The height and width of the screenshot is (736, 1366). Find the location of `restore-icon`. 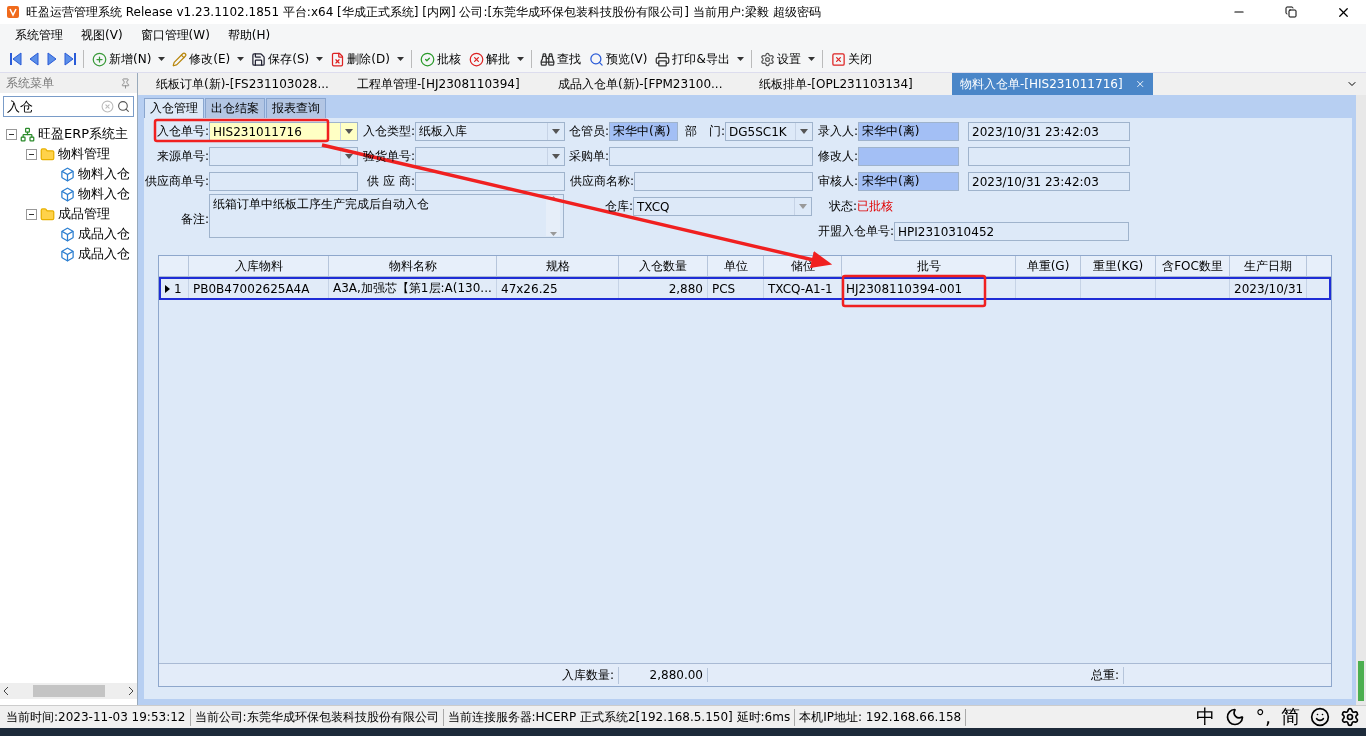

restore-icon is located at coordinates (1291, 12).